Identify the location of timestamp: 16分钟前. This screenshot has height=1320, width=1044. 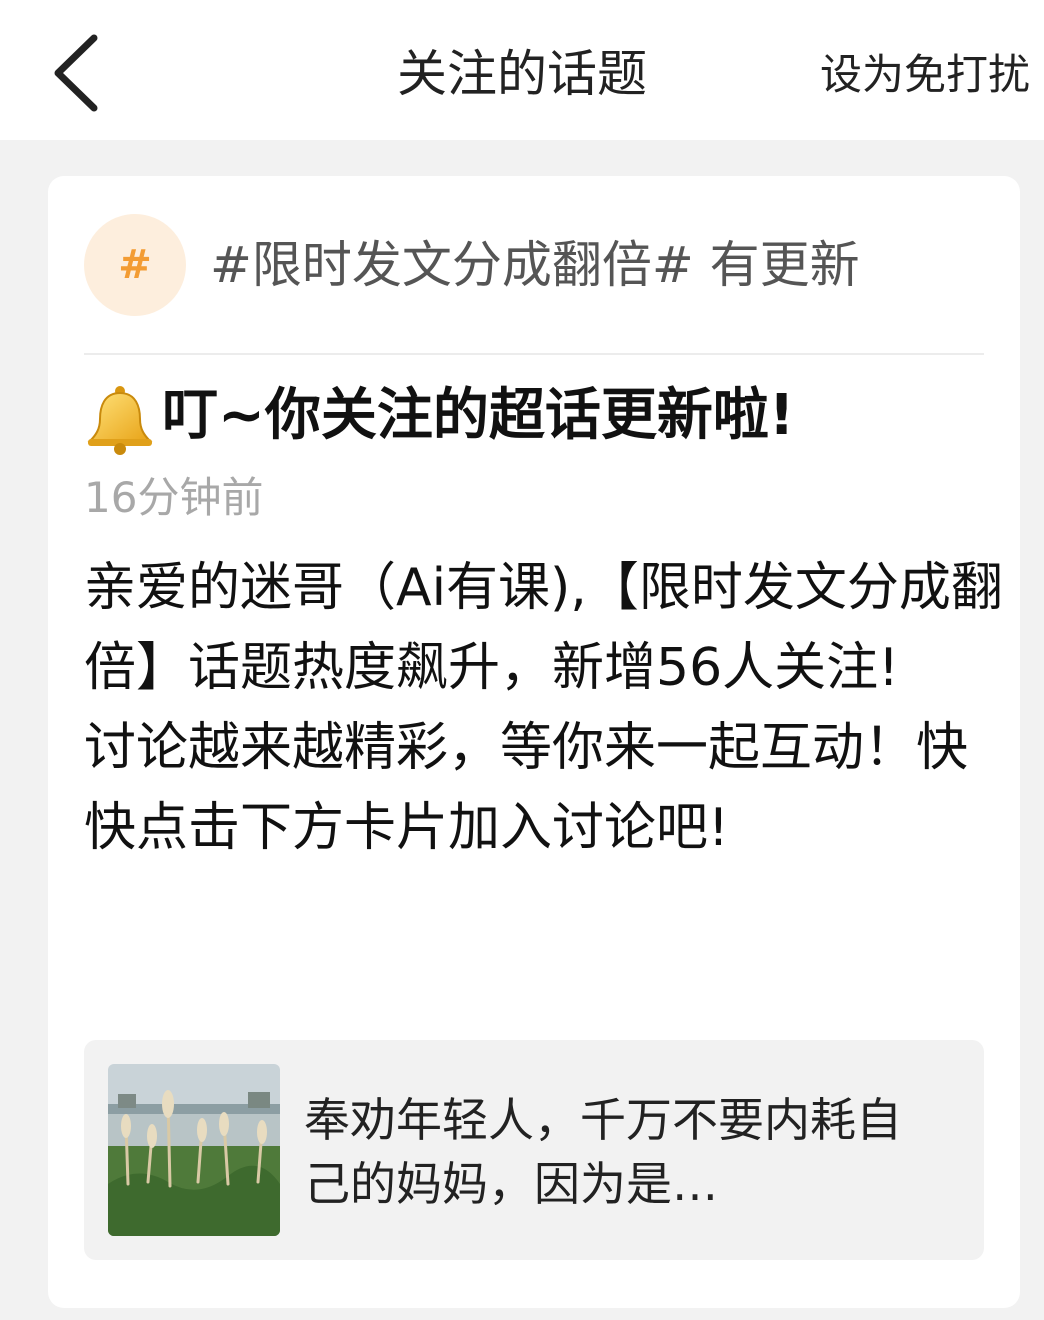
(174, 497).